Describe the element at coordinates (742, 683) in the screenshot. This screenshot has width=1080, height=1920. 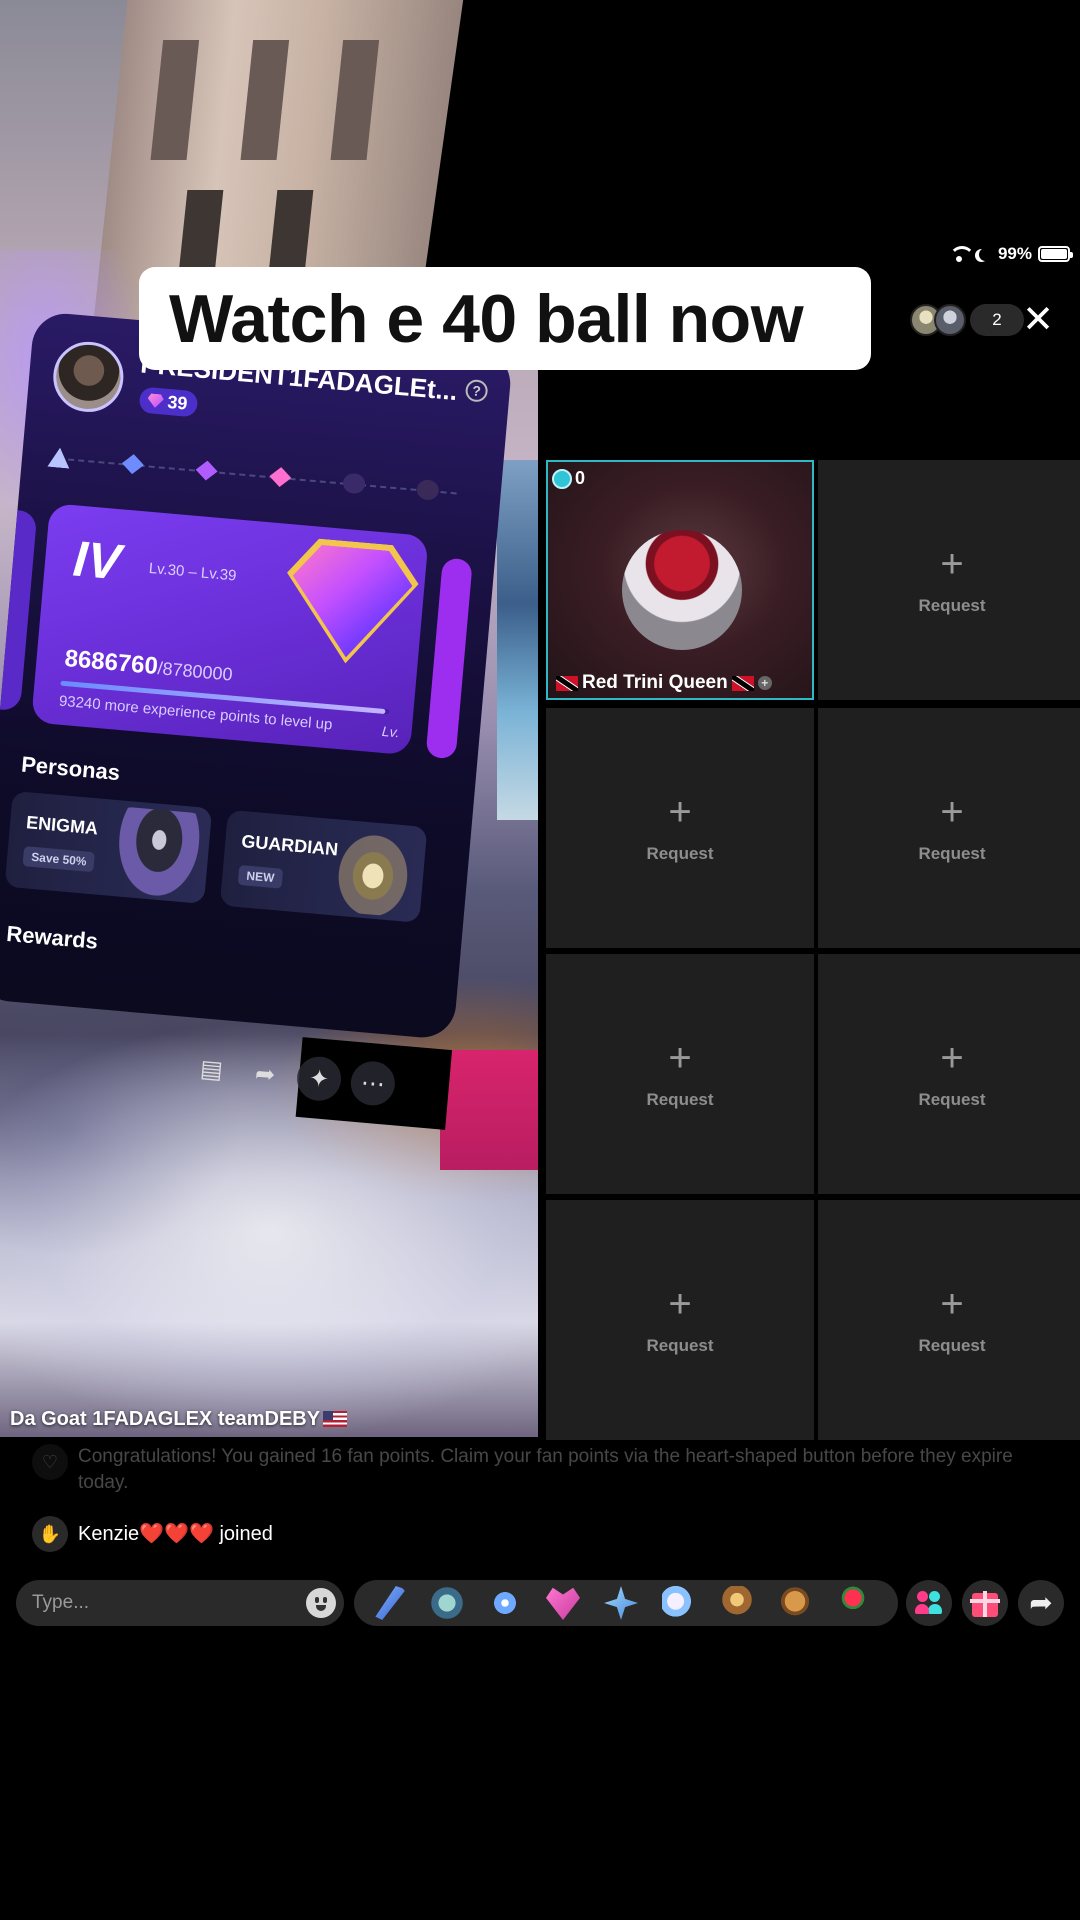
I see `tt-flag-icon` at that location.